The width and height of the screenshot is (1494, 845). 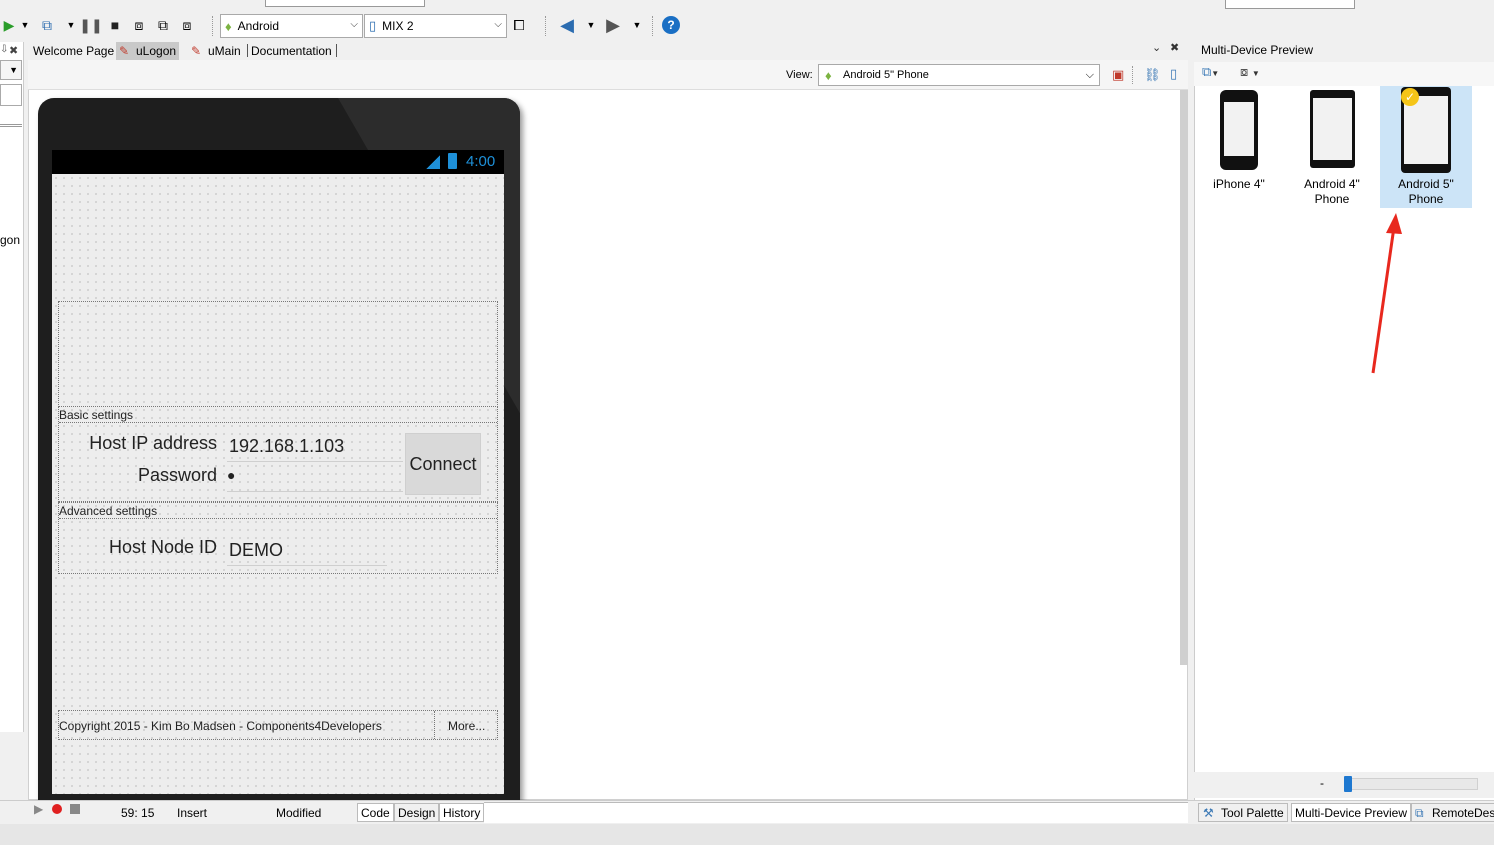 What do you see at coordinates (286, 446) in the screenshot?
I see `host-ip-input: 192.168.1.103` at bounding box center [286, 446].